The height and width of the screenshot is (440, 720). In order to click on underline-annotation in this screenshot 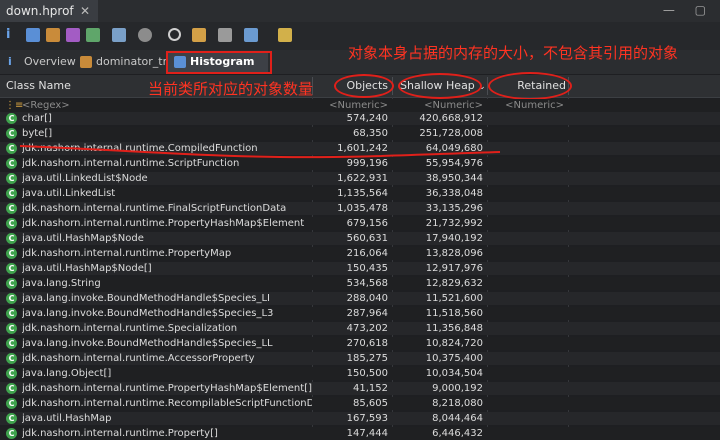, I will do `click(260, 152)`.